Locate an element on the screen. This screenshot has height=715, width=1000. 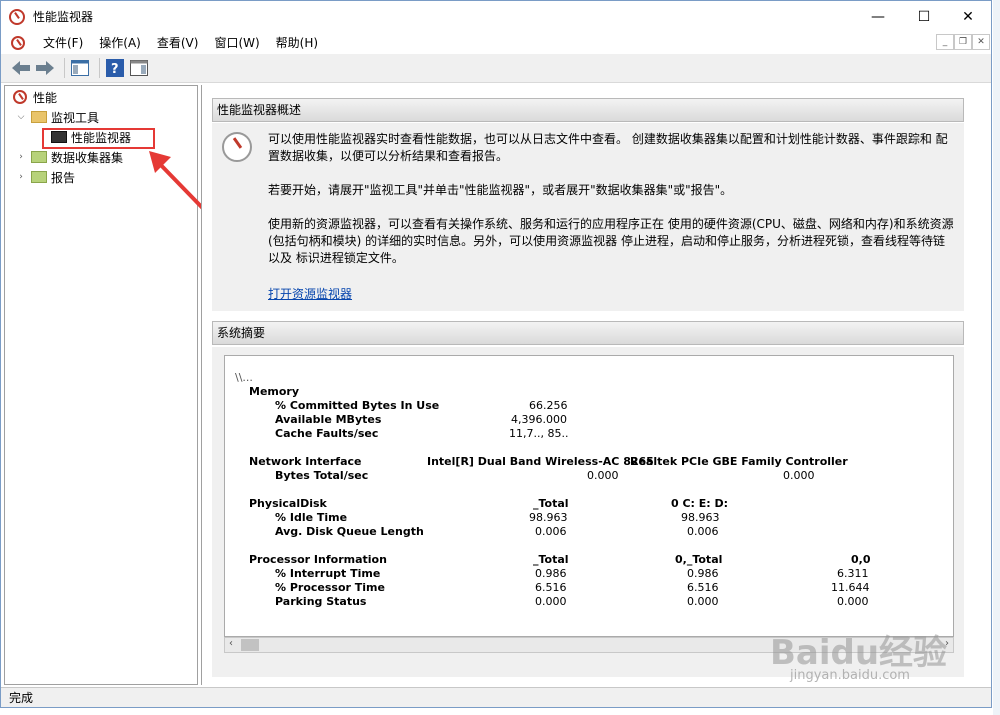
tree-label-reports: 报告 is located at coordinates (63, 177).